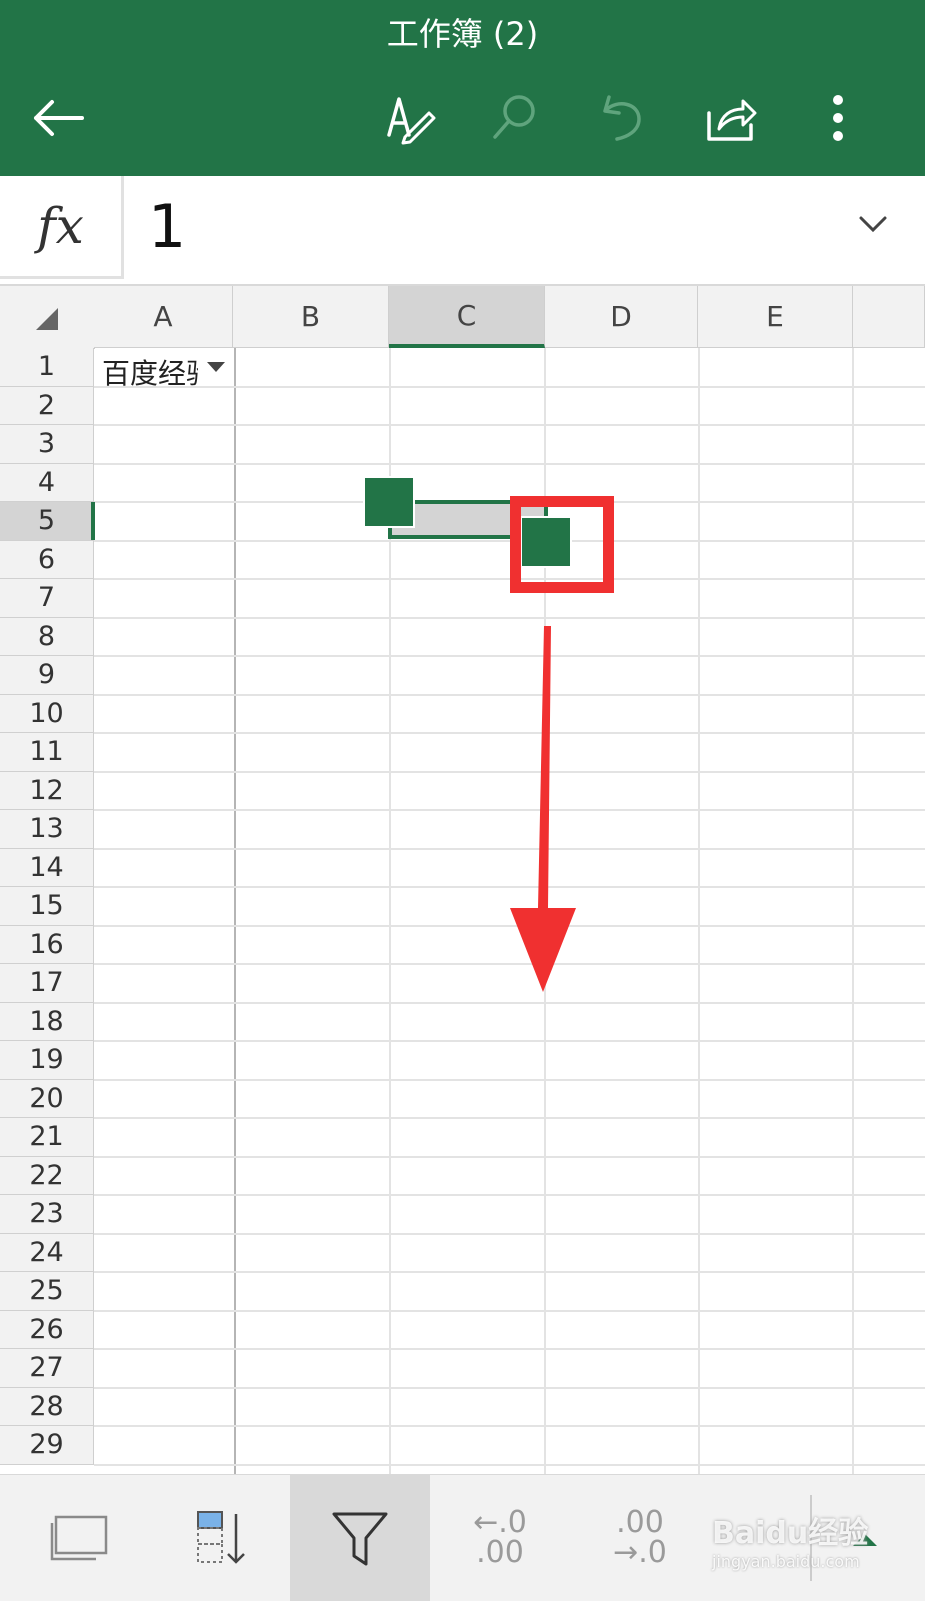  I want to click on row-selection-marker, so click(93, 521).